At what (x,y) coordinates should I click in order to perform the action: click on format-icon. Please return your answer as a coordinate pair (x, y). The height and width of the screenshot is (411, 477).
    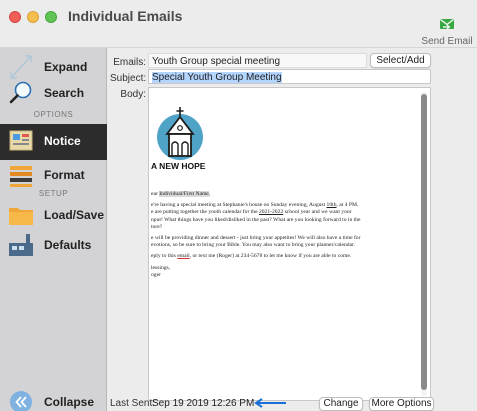
    Looking at the image, I should click on (21, 176).